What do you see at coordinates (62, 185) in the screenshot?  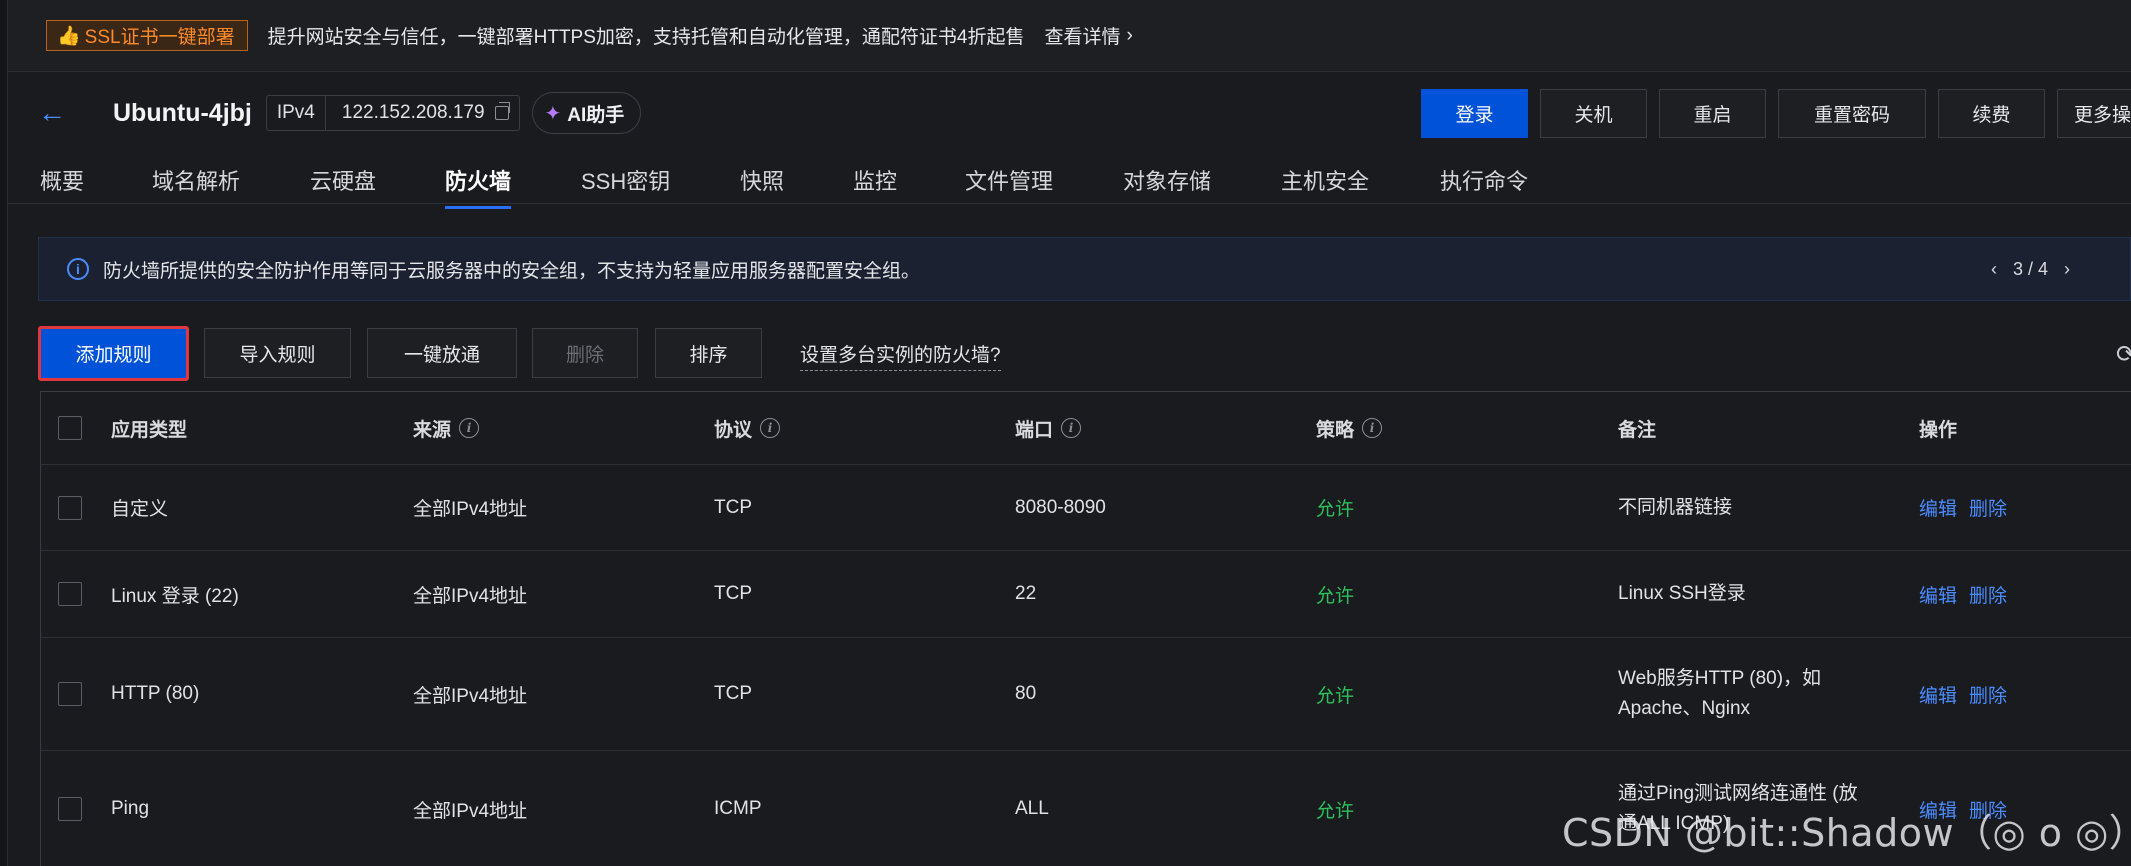 I see `tab-overview: 概要` at bounding box center [62, 185].